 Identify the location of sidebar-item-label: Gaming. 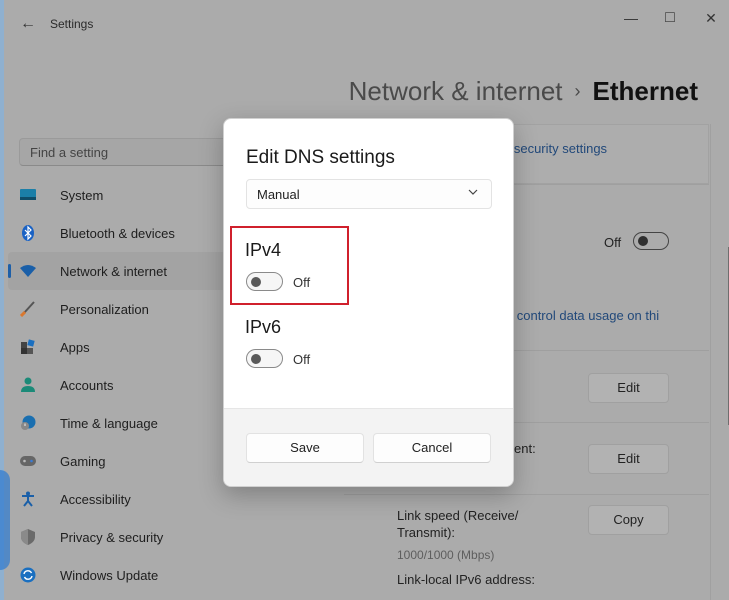
(83, 461).